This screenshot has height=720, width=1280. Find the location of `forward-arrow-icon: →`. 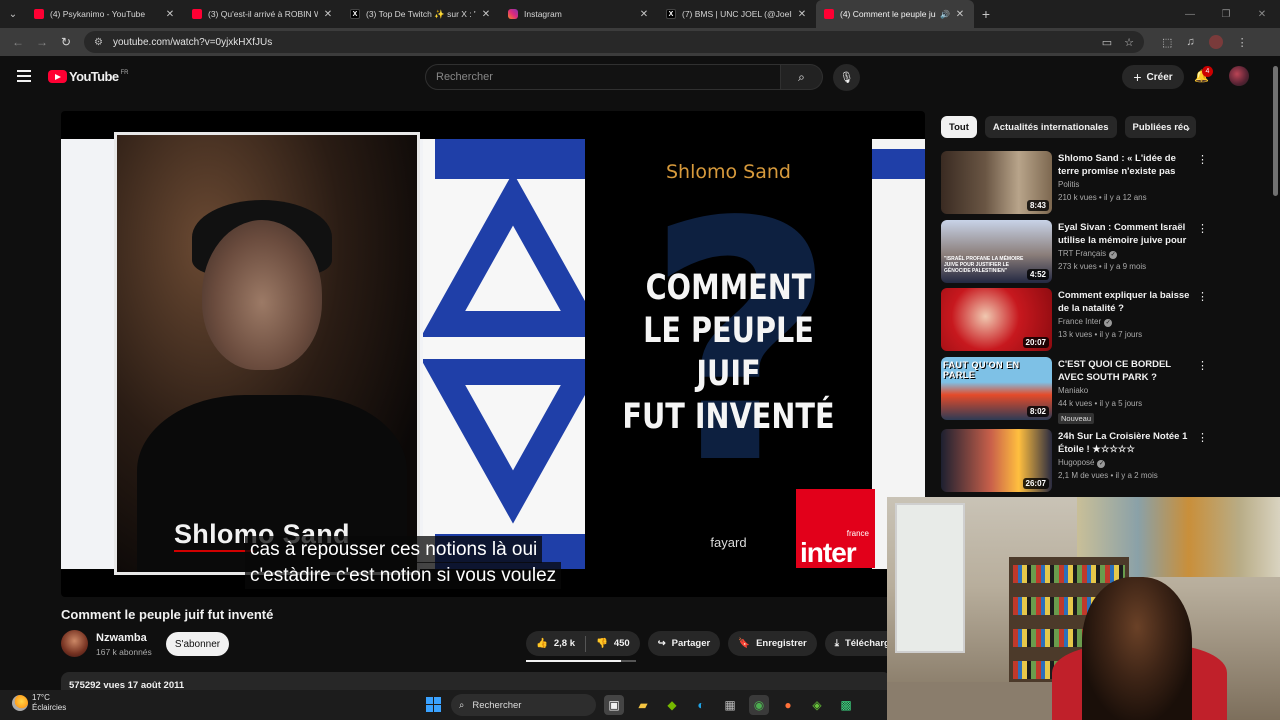

forward-arrow-icon: → is located at coordinates (42, 42).